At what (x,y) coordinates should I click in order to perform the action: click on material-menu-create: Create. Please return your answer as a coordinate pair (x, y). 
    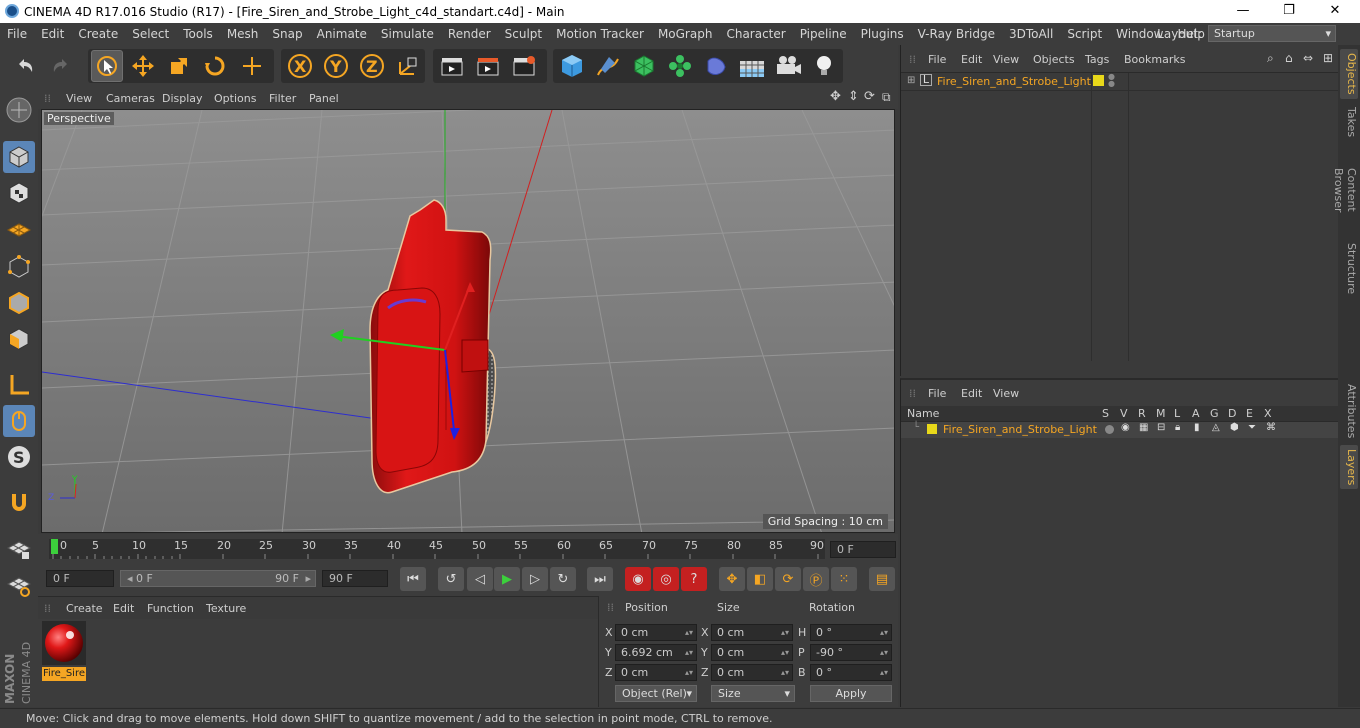
    Looking at the image, I should click on (84, 608).